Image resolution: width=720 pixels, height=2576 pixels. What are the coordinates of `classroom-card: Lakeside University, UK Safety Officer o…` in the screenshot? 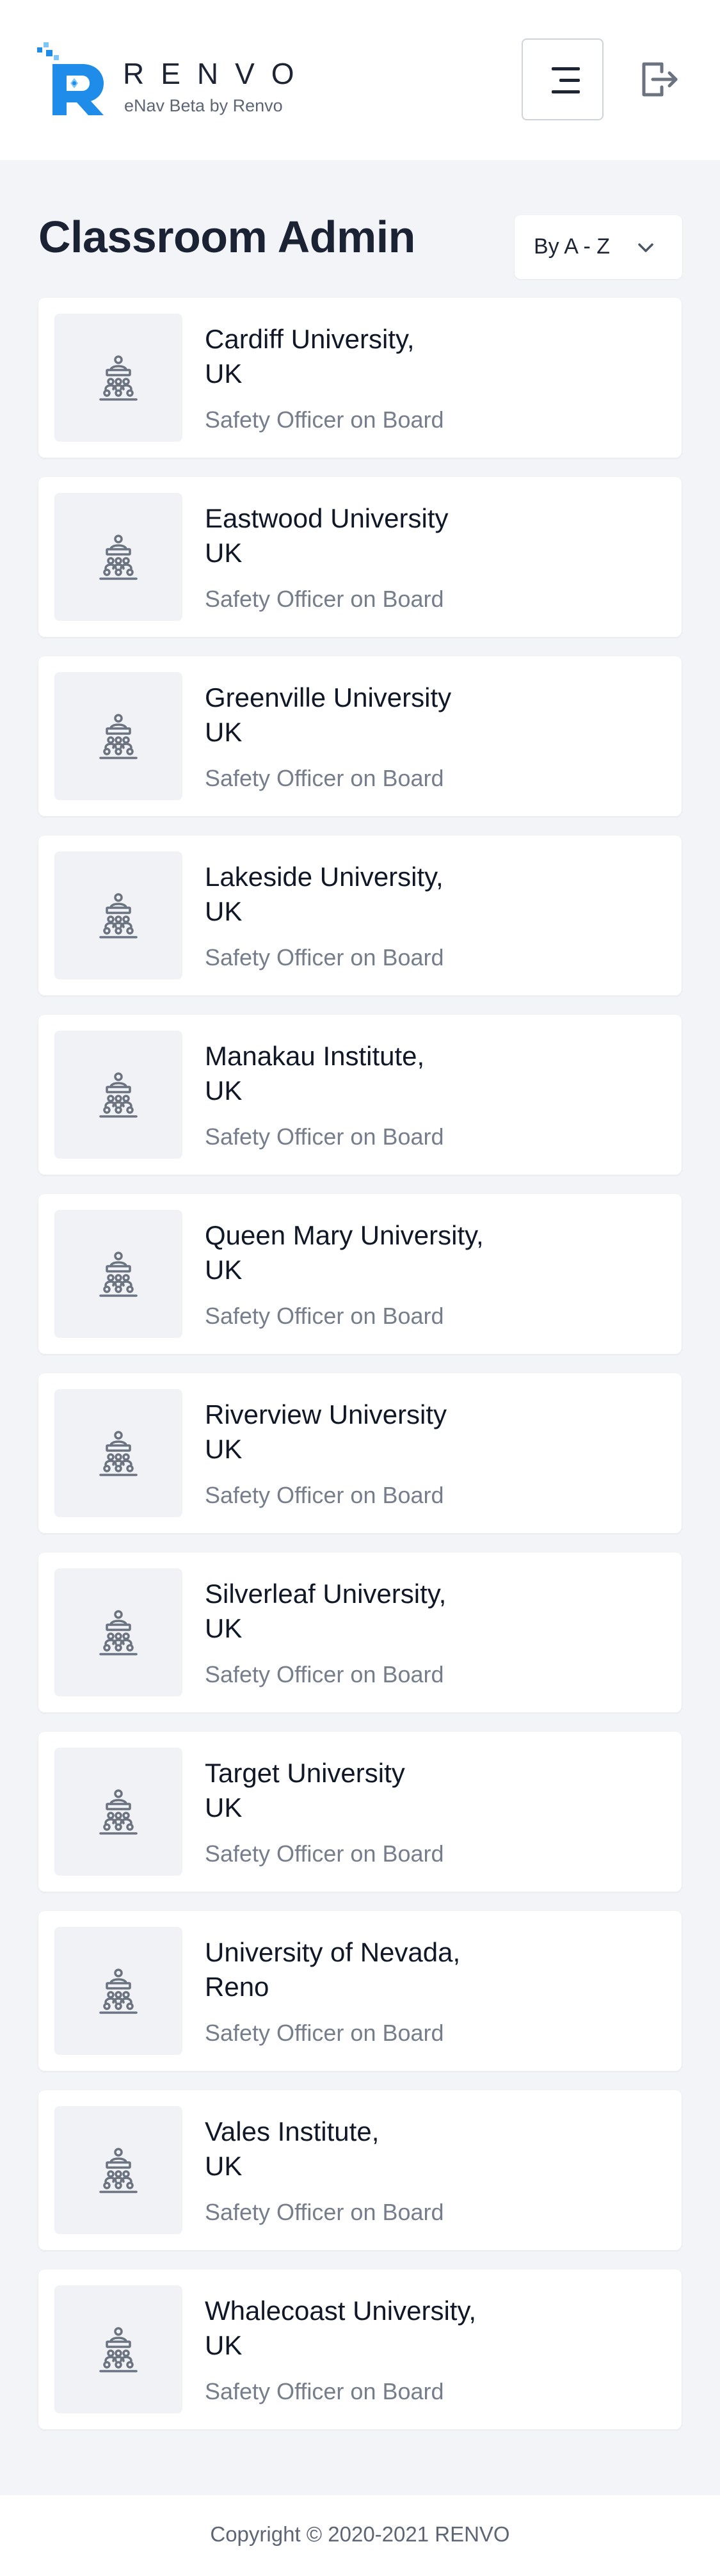 It's located at (360, 915).